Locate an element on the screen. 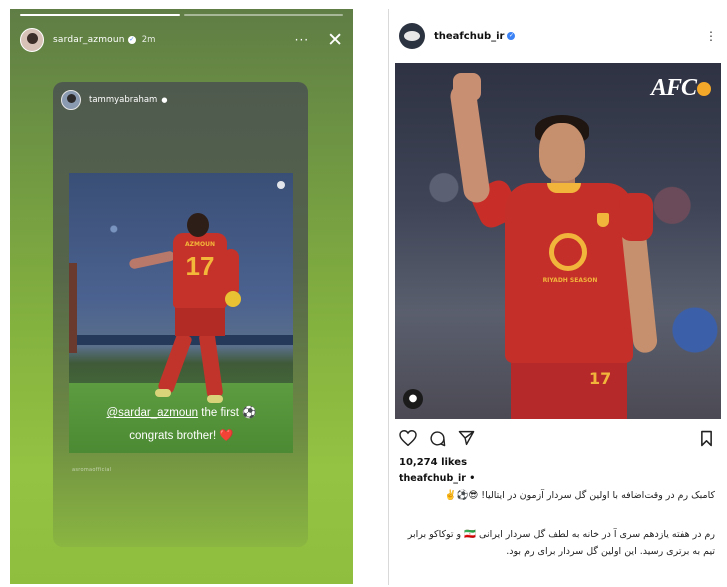 The height and width of the screenshot is (587, 727). football-icon is located at coordinates (233, 299).